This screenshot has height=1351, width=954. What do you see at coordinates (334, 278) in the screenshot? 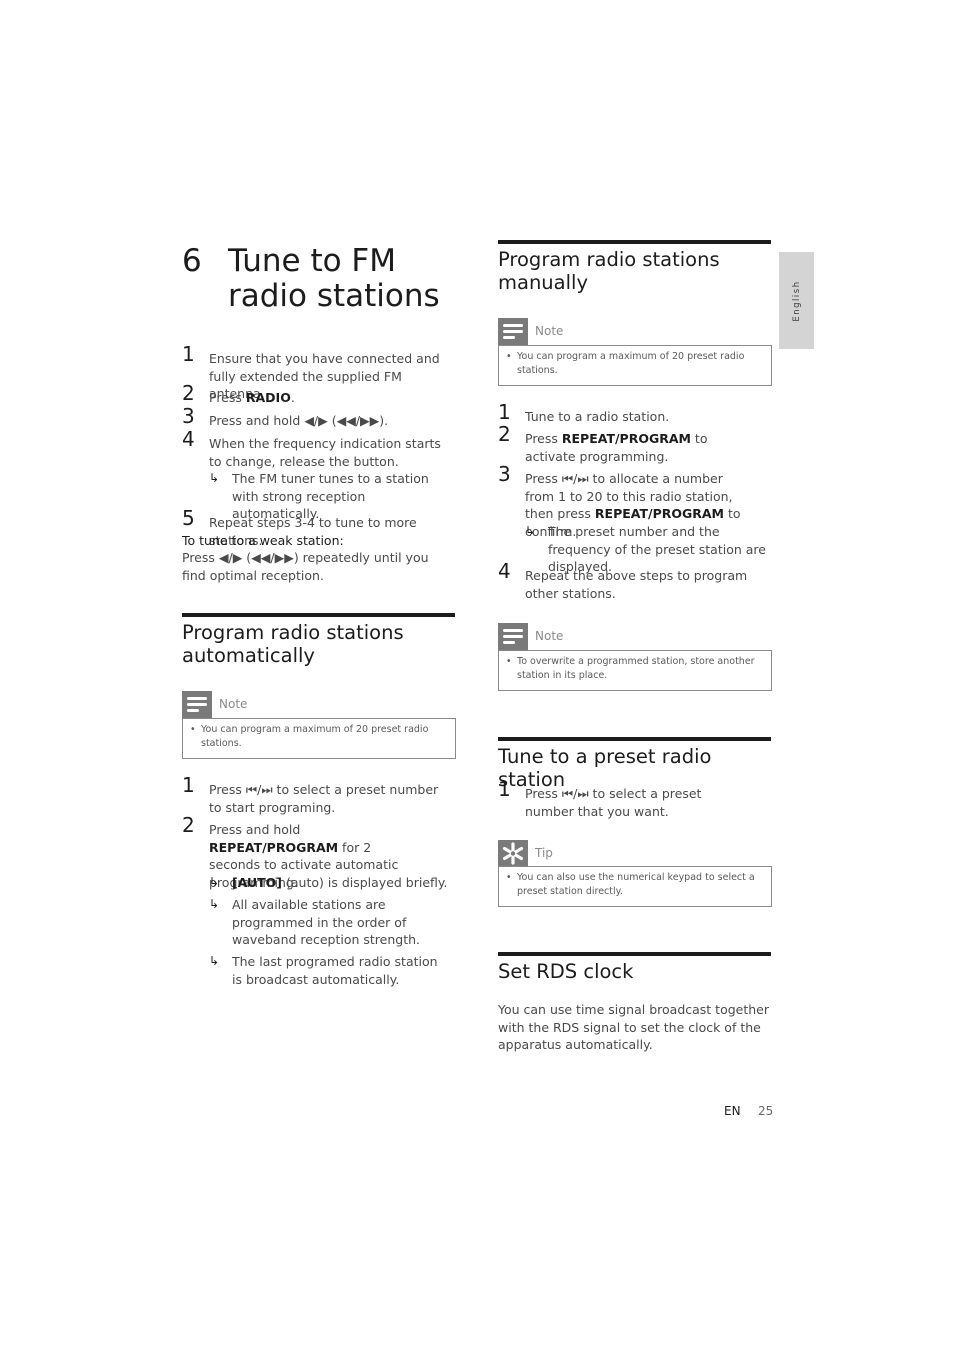
I see `chapter-title: Tune to FM radio stations` at bounding box center [334, 278].